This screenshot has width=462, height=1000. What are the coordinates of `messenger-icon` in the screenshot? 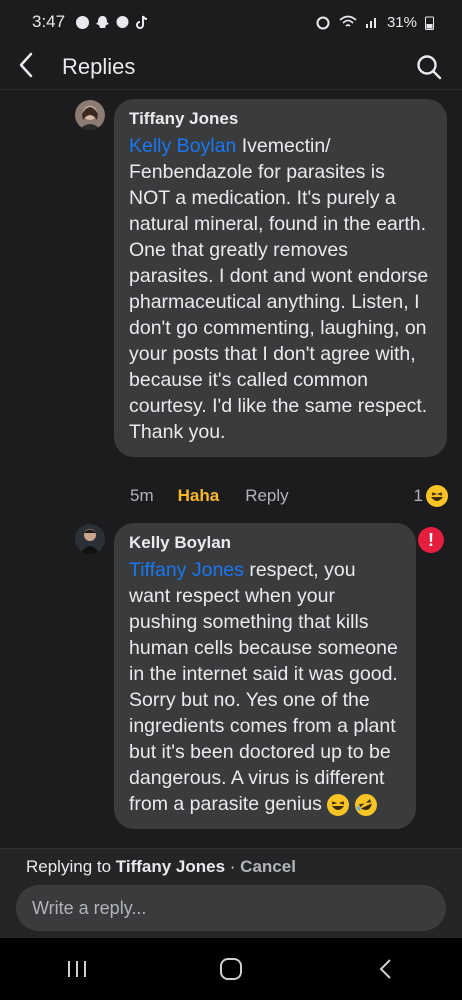 It's located at (83, 22).